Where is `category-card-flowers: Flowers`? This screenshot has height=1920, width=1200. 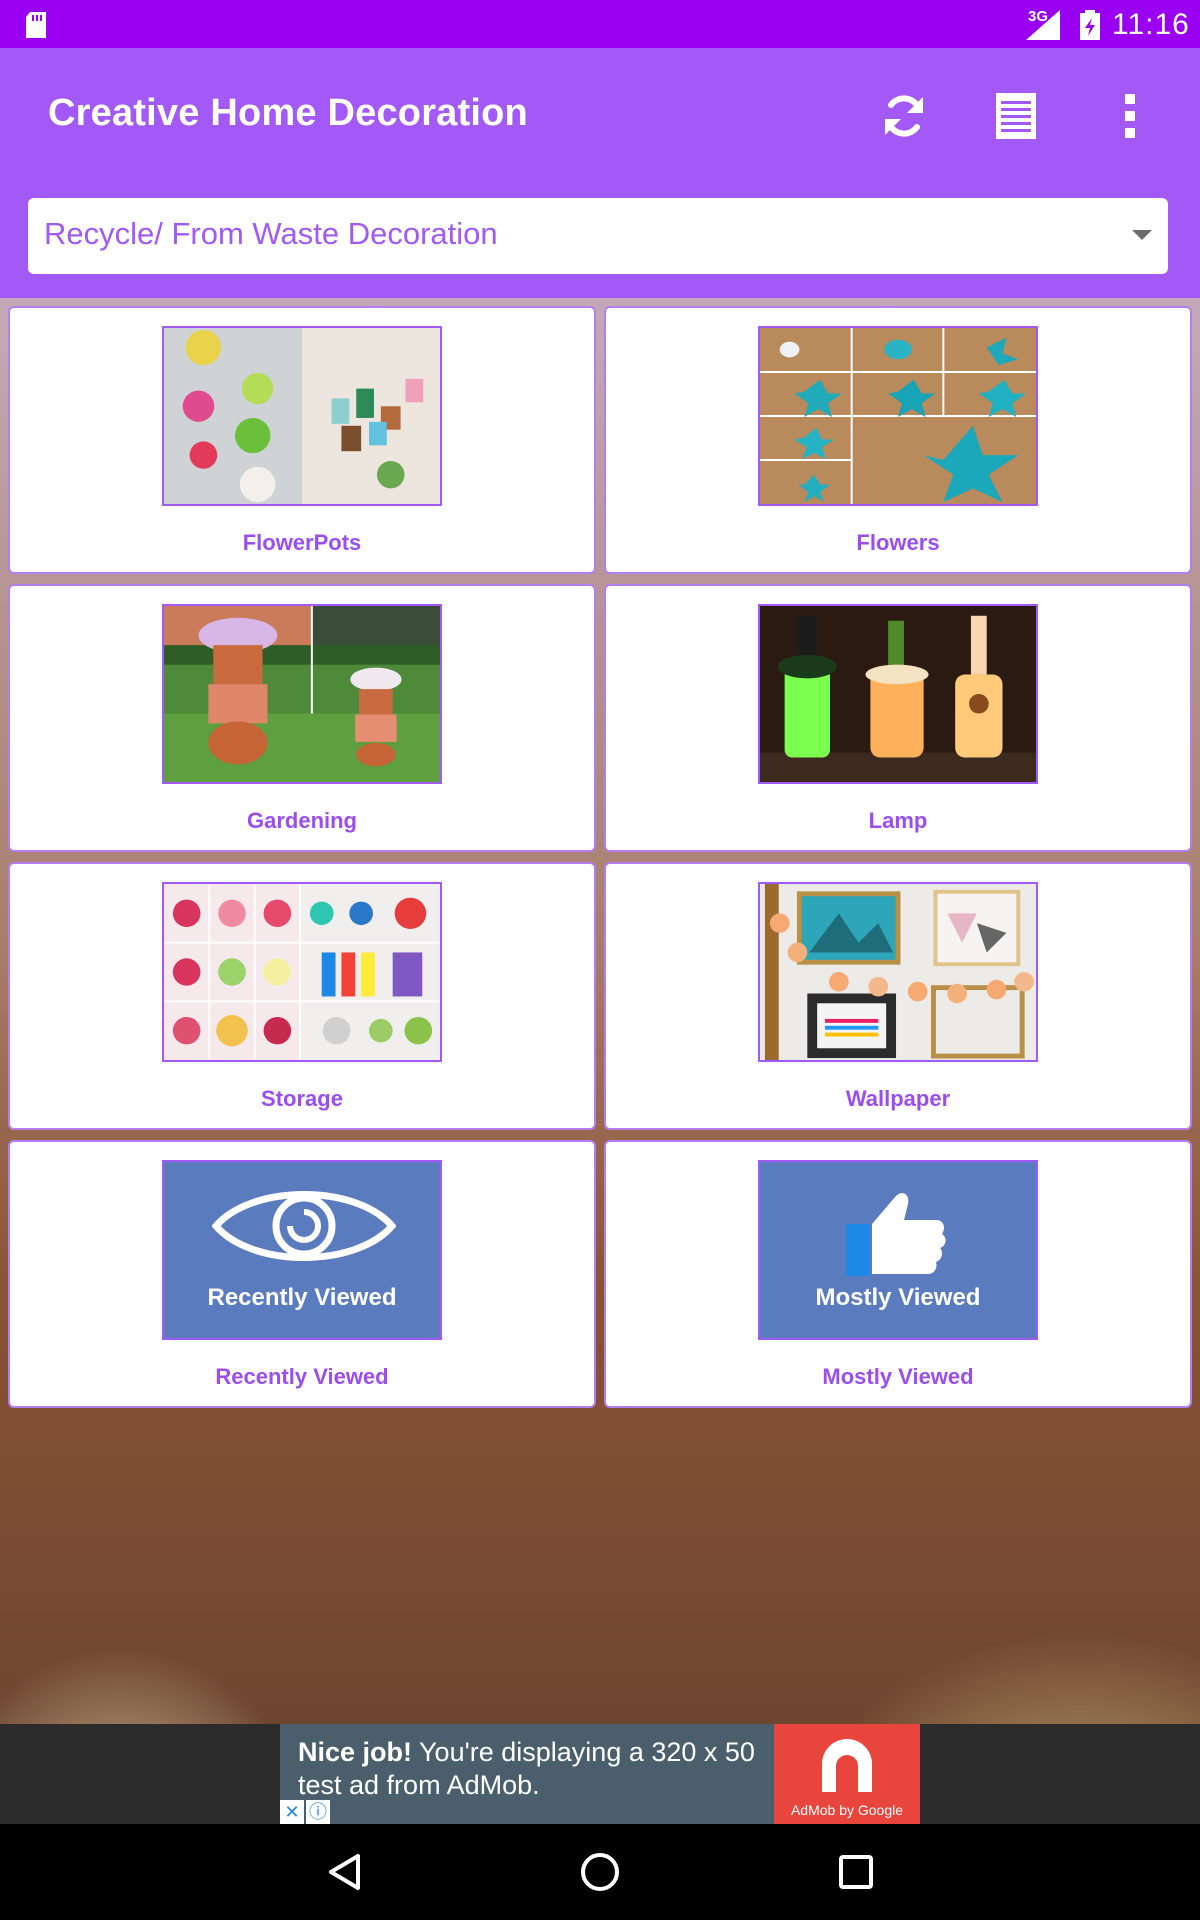
category-card-flowers: Flowers is located at coordinates (898, 440).